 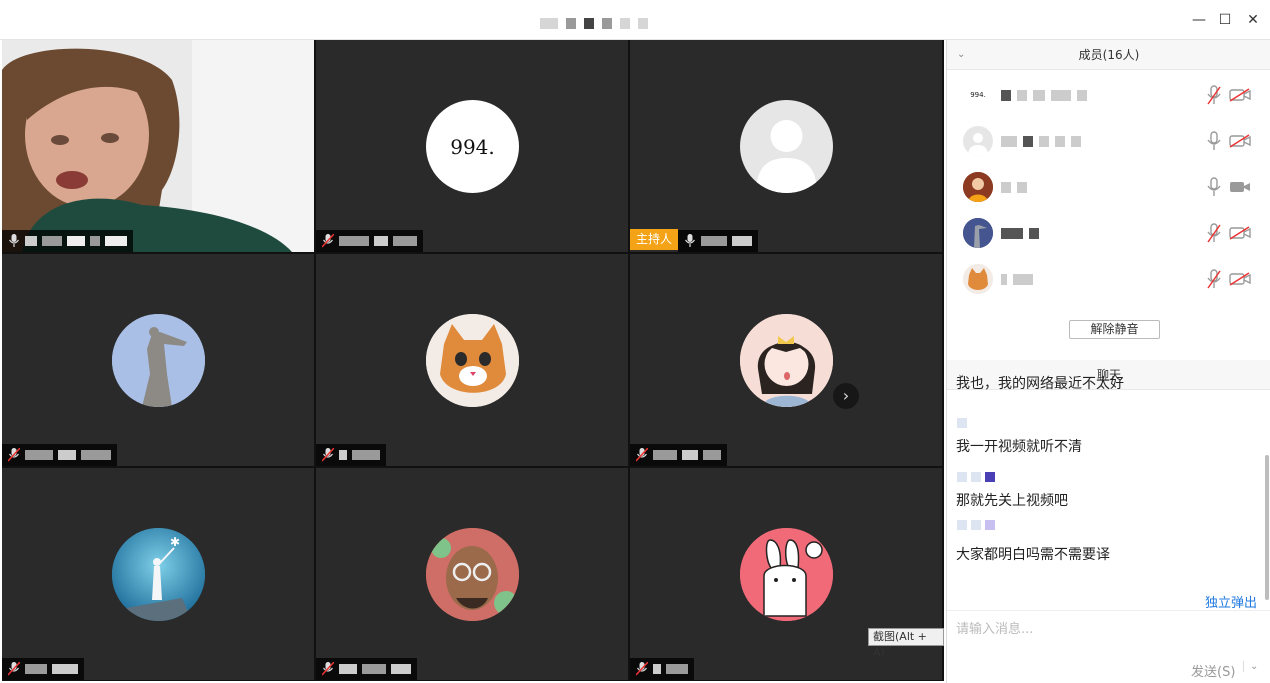 I want to click on bunny-image, so click(x=786, y=574).